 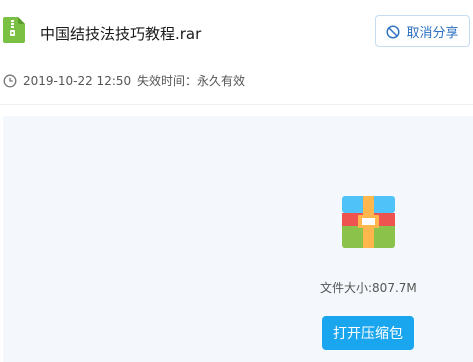 What do you see at coordinates (14, 30) in the screenshot?
I see `zip-file-icon` at bounding box center [14, 30].